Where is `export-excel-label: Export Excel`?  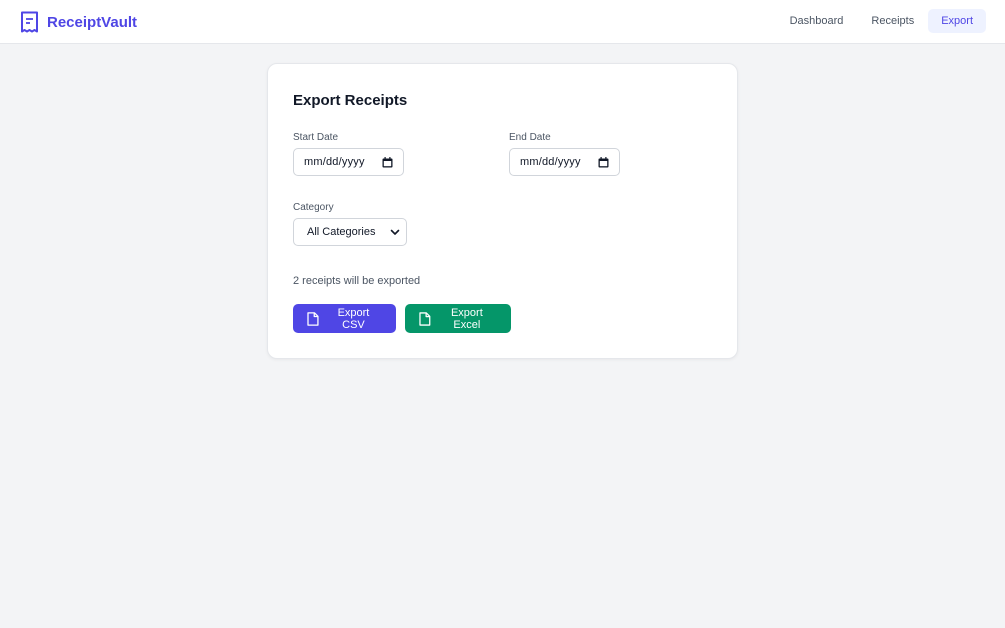 export-excel-label: Export Excel is located at coordinates (466, 318).